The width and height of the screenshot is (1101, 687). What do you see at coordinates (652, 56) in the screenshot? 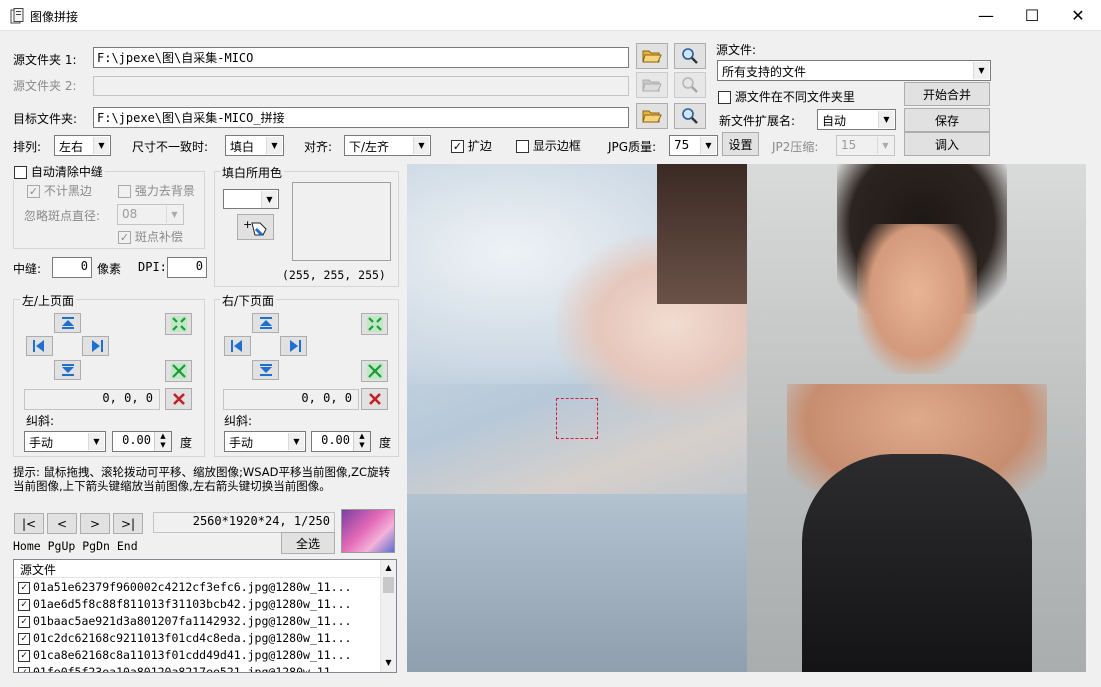
I see `source1-browse-button` at bounding box center [652, 56].